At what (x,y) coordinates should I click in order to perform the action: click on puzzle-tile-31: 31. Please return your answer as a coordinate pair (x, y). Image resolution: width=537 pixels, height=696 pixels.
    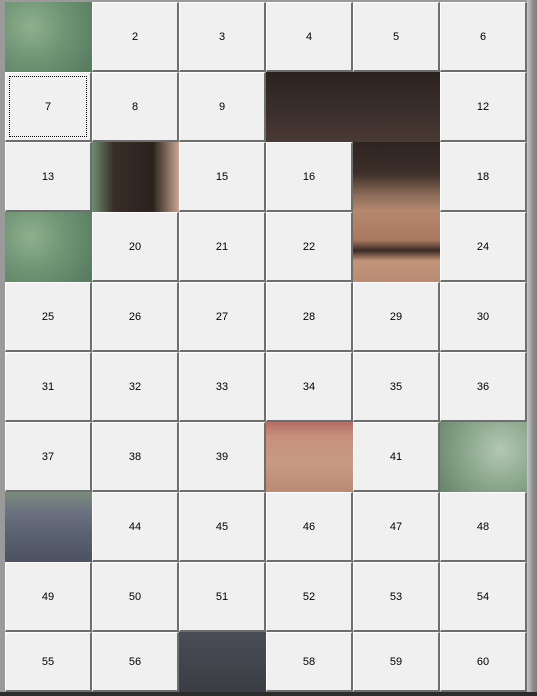
    Looking at the image, I should click on (48, 387).